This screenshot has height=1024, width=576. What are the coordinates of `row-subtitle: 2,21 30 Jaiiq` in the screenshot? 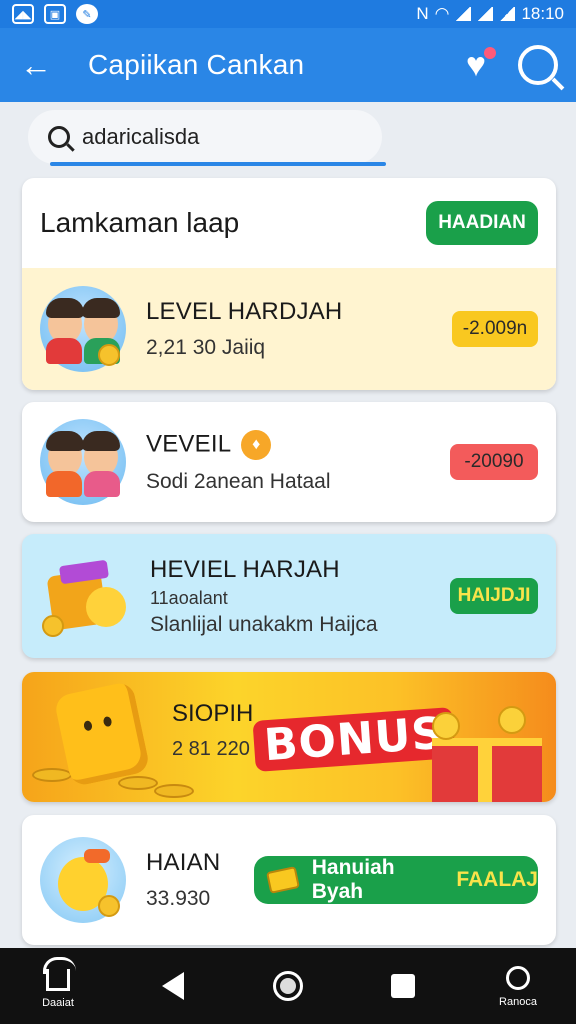 It's located at (206, 347).